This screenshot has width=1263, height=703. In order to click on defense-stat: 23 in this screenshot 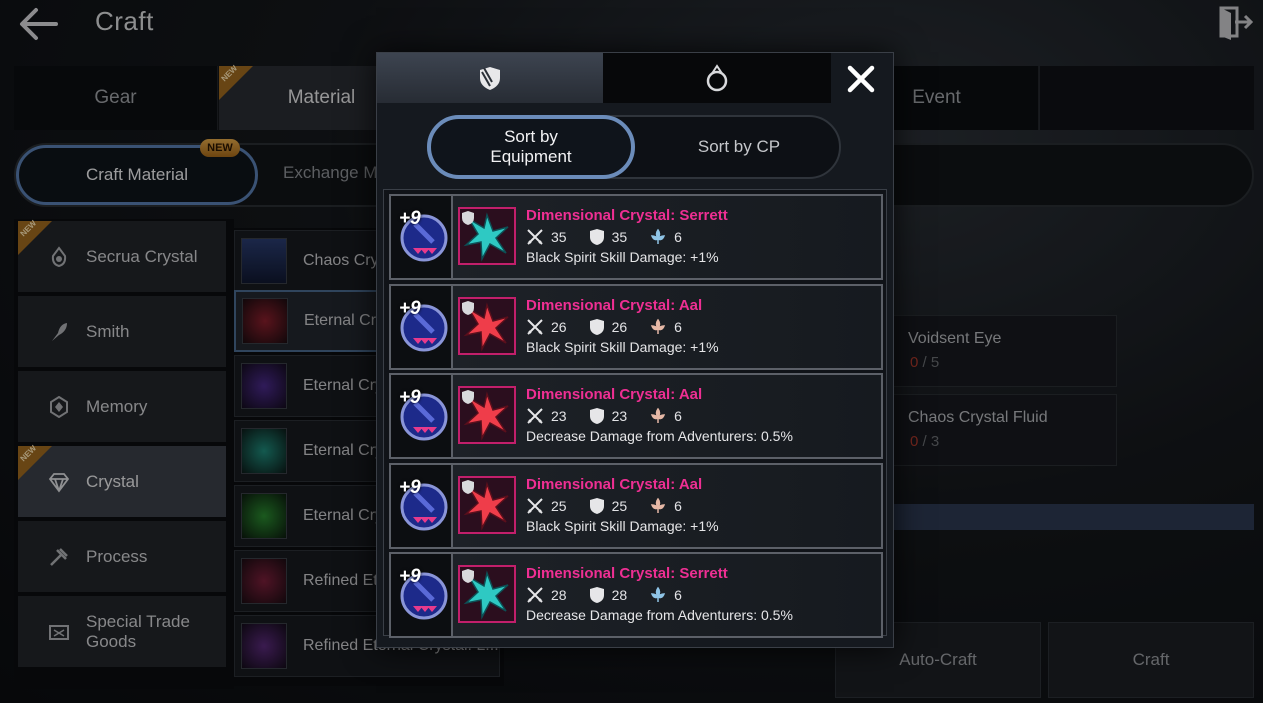, I will do `click(608, 416)`.